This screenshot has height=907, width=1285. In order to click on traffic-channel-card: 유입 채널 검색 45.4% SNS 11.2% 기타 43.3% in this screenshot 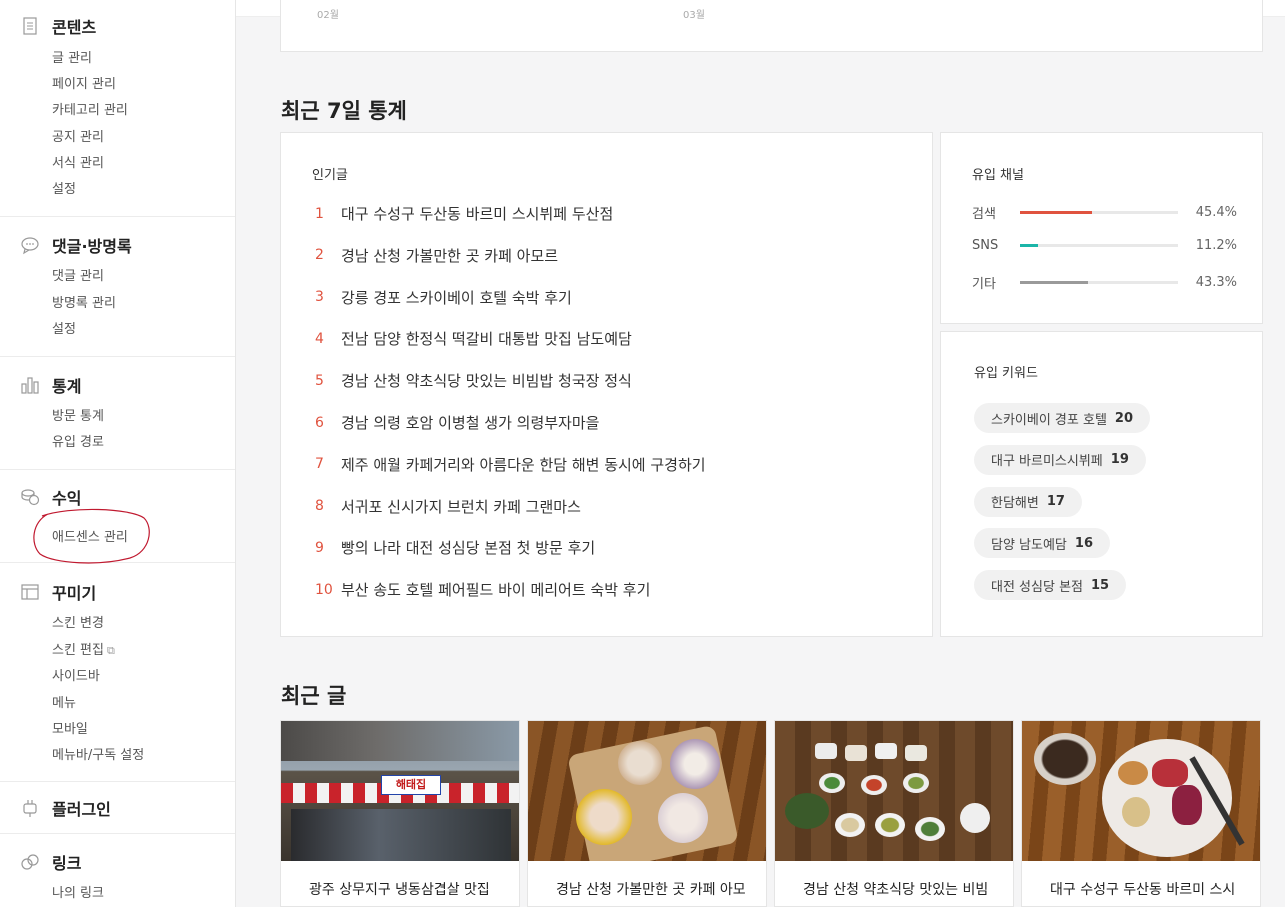, I will do `click(1101, 228)`.